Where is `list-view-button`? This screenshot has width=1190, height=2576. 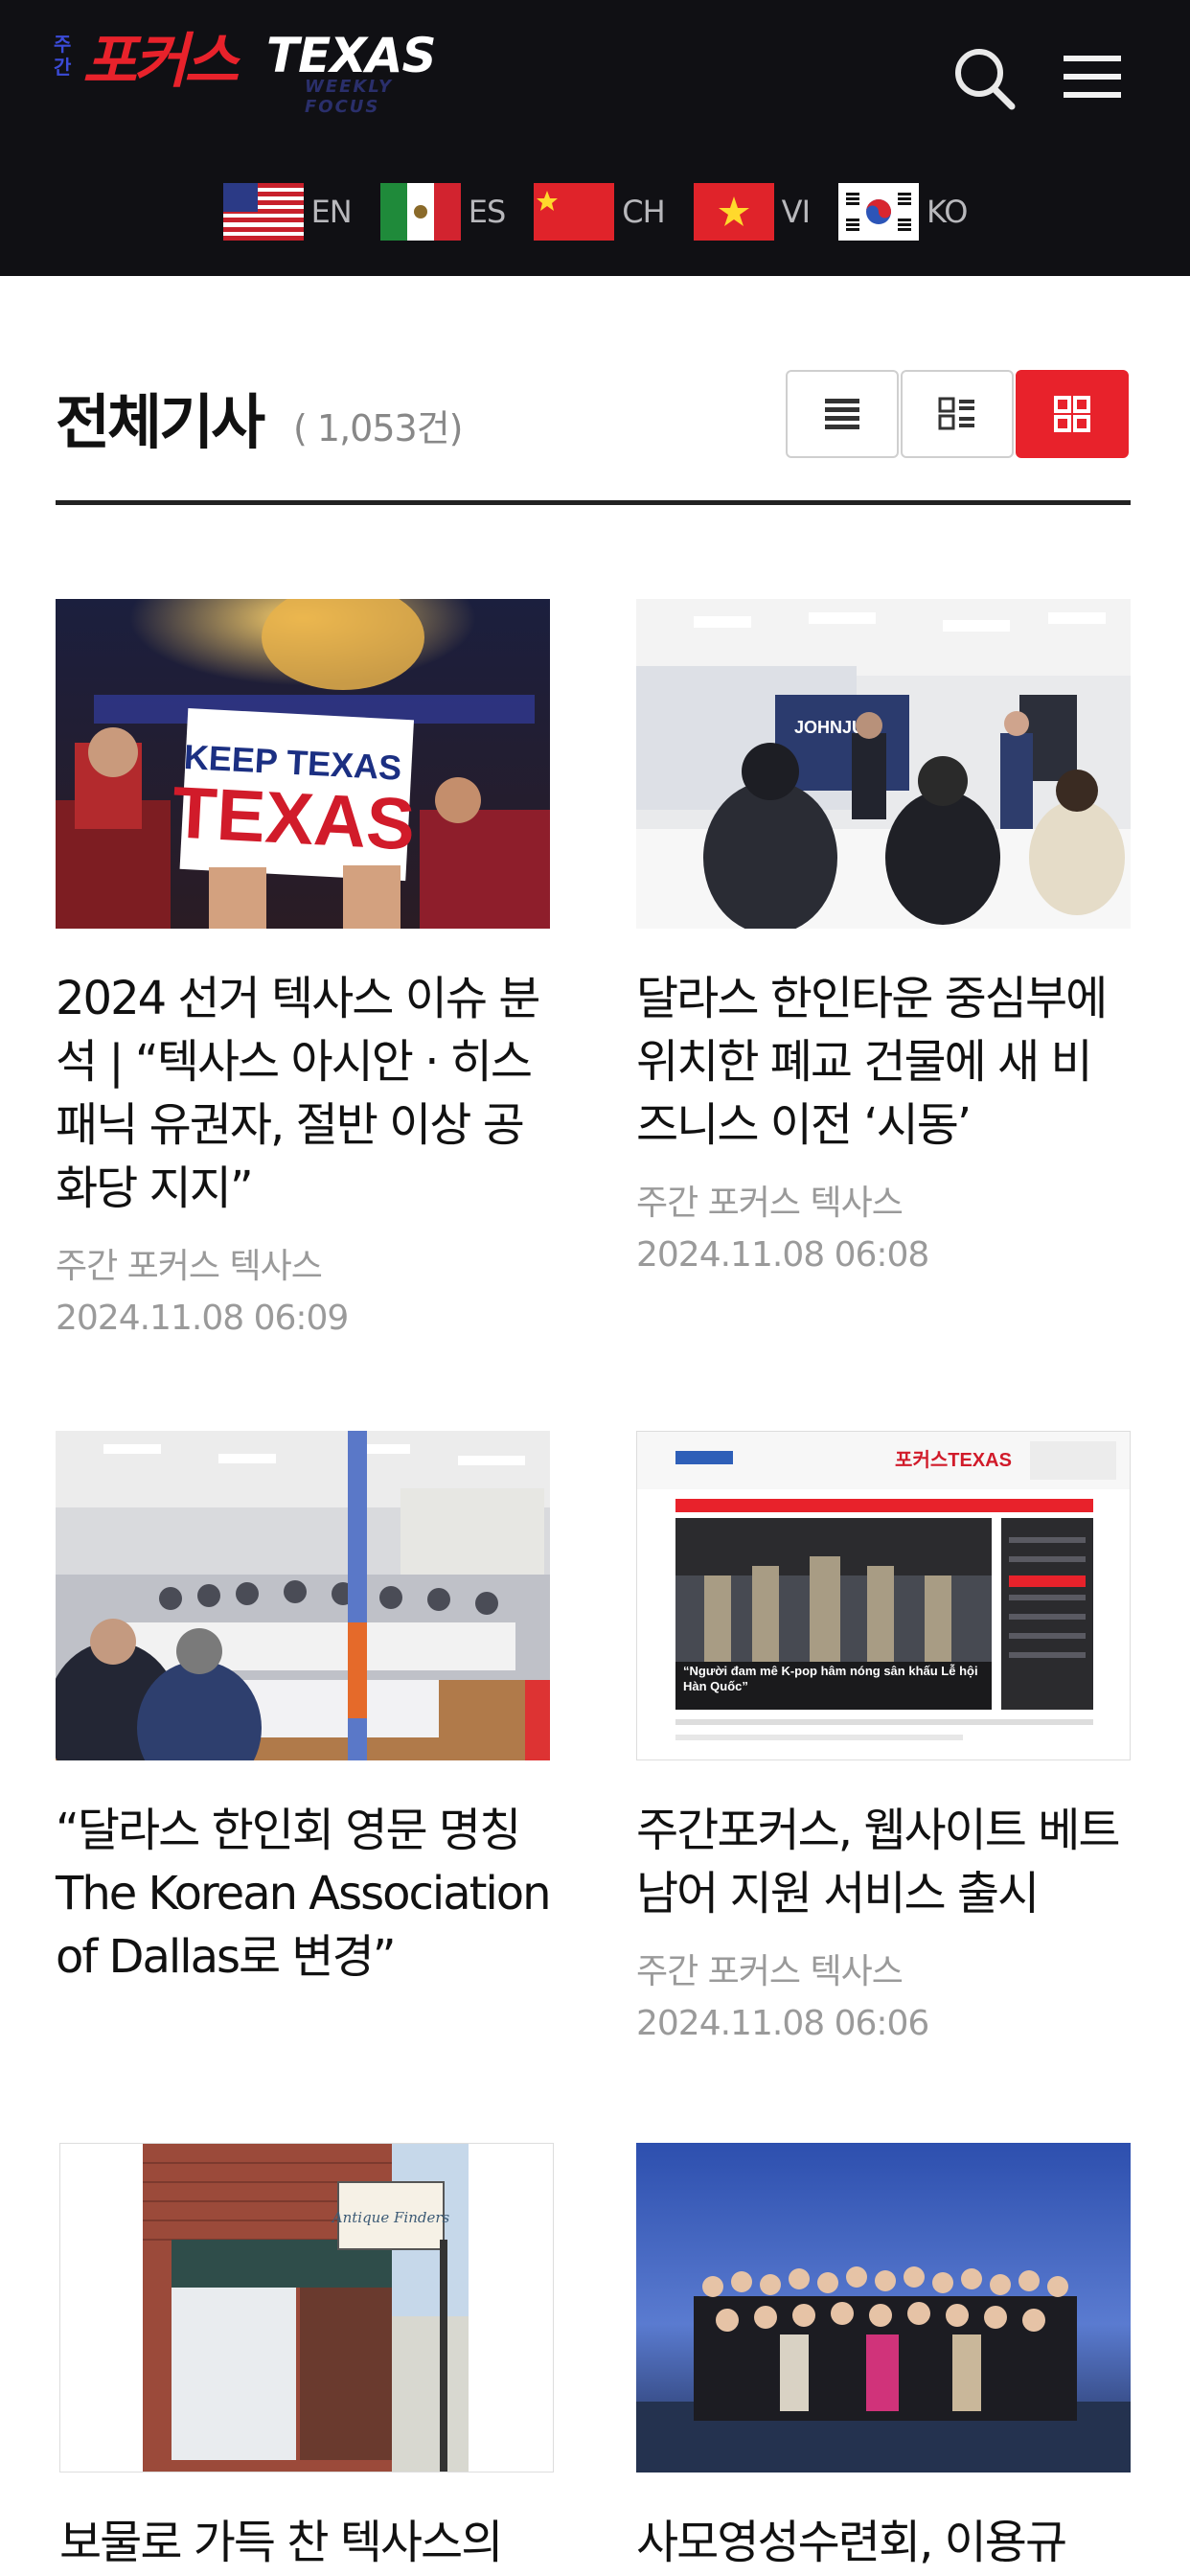 list-view-button is located at coordinates (842, 414).